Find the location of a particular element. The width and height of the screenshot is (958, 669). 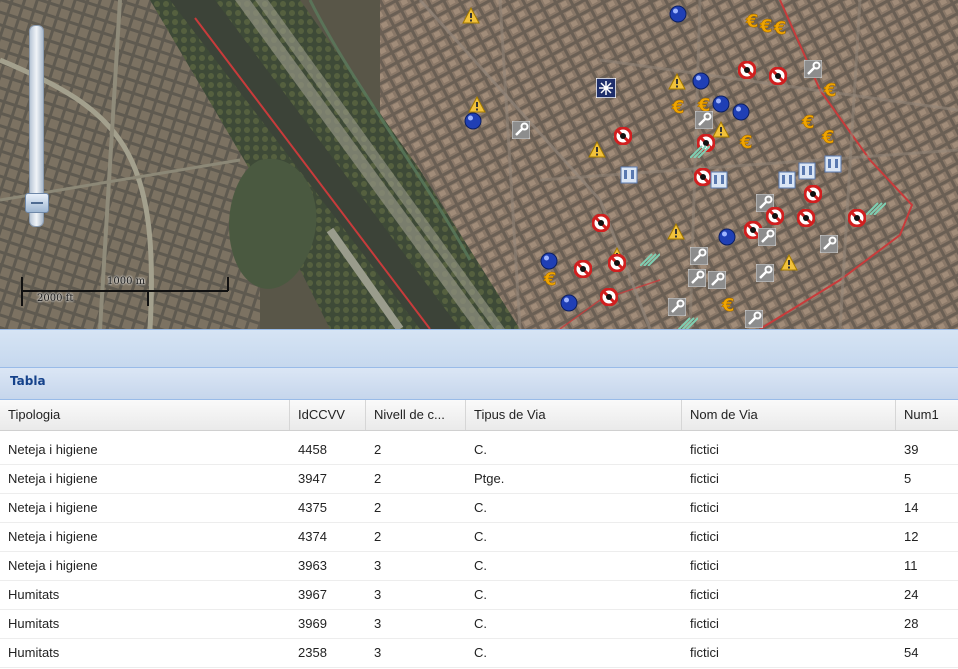

snowflake-icon is located at coordinates (606, 88).